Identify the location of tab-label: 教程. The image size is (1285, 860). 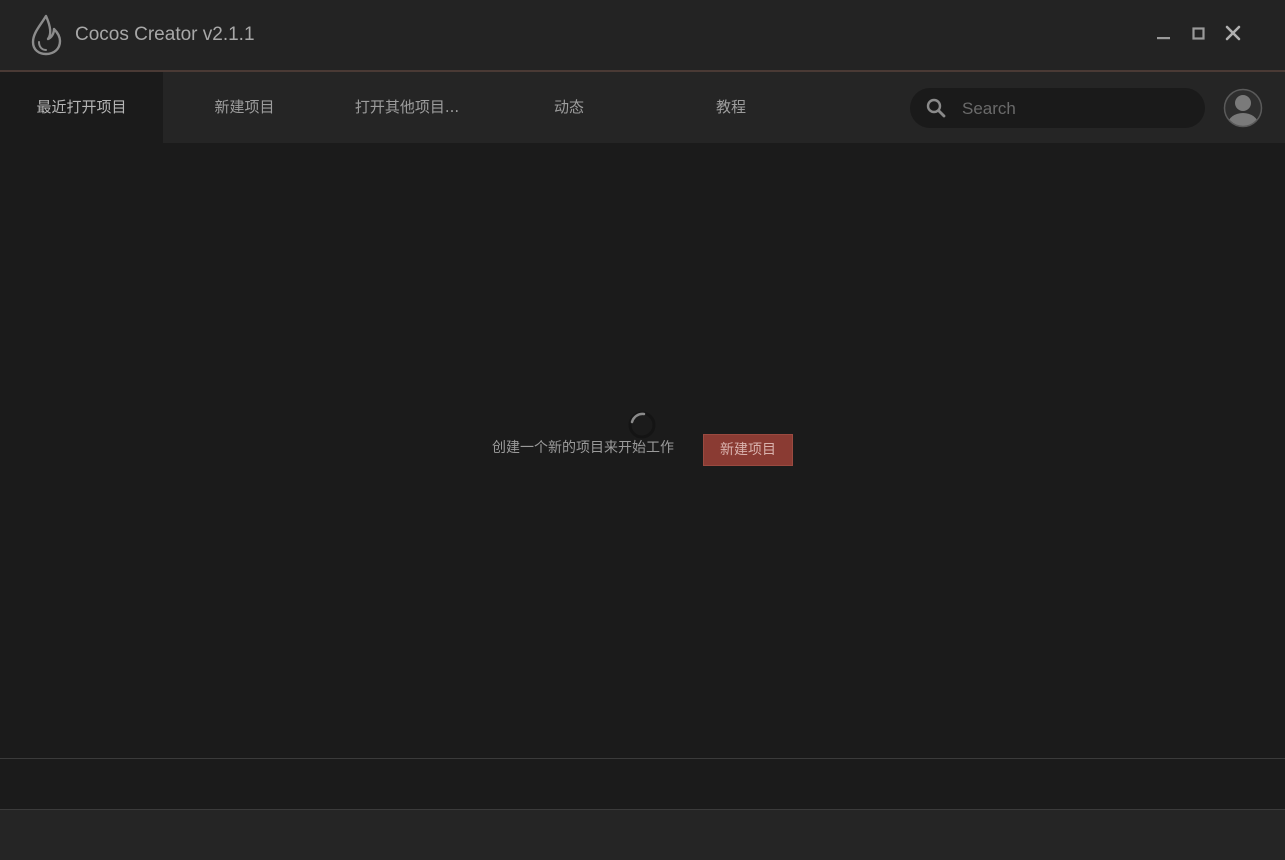
(730, 107).